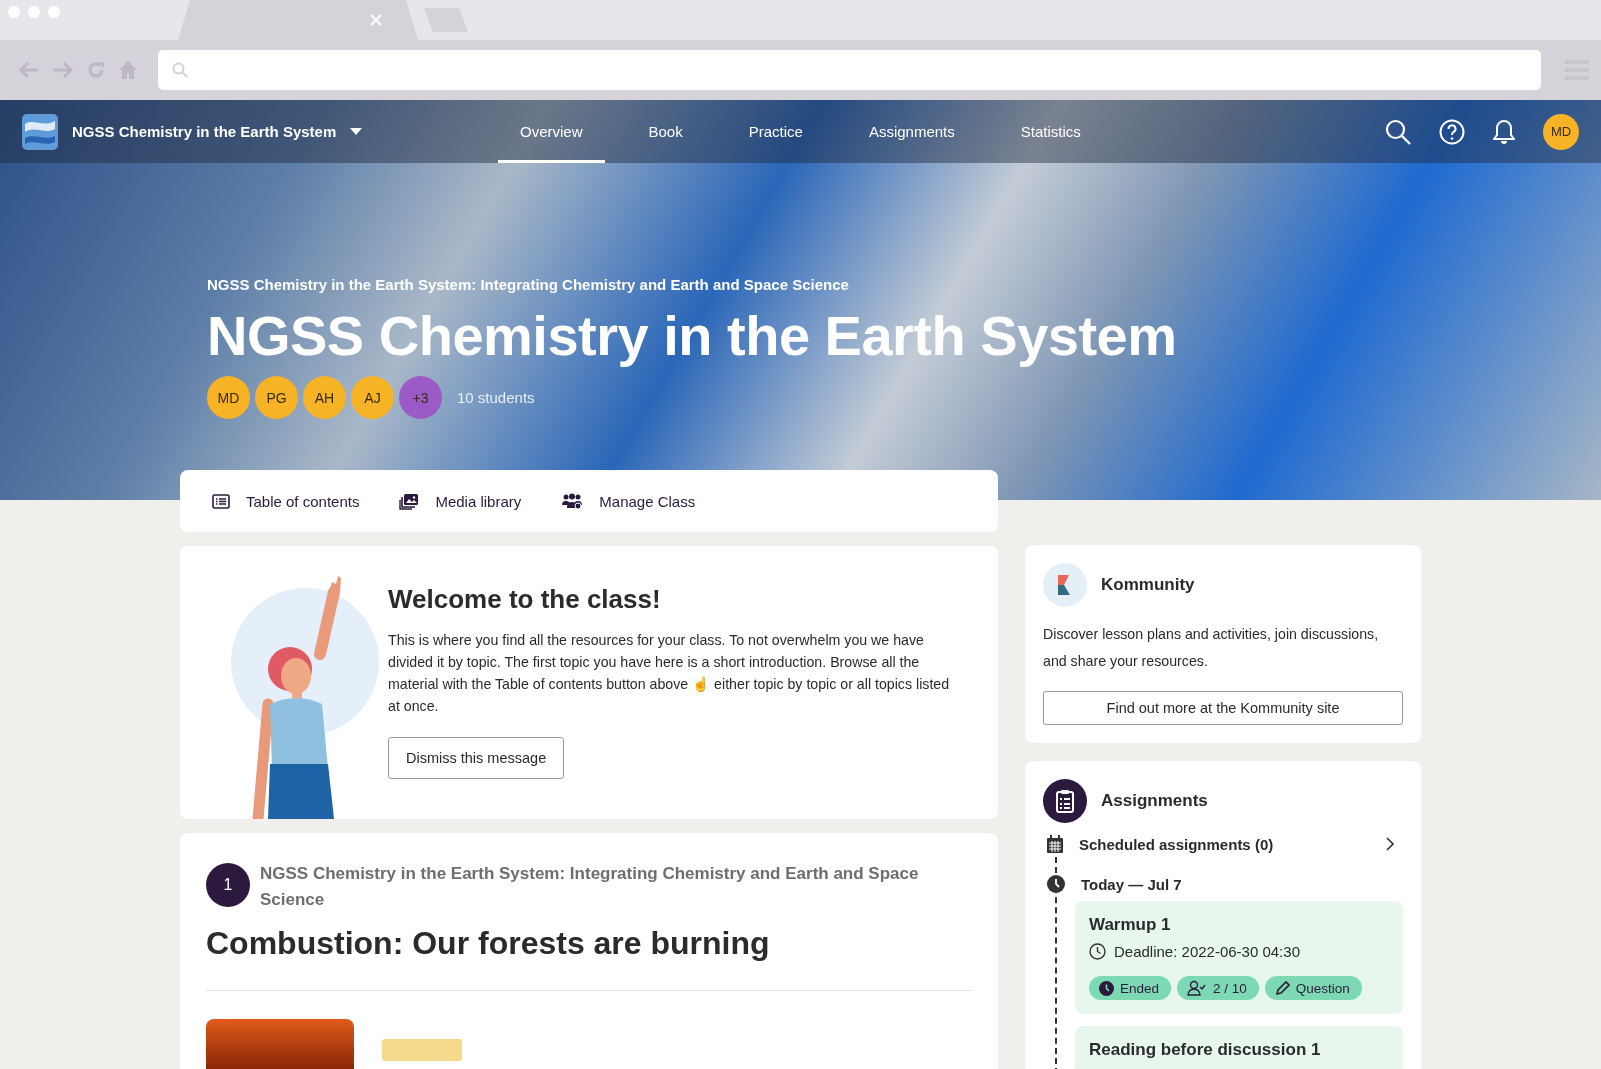 The width and height of the screenshot is (1601, 1069). What do you see at coordinates (1131, 884) in the screenshot?
I see `date-label: Today — Jul 7` at bounding box center [1131, 884].